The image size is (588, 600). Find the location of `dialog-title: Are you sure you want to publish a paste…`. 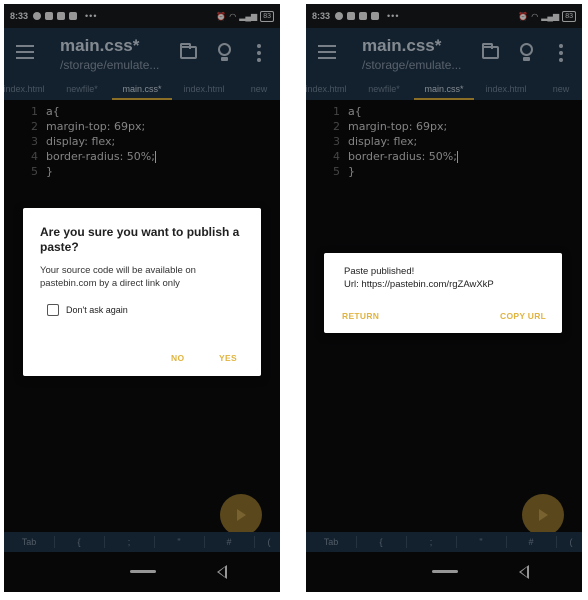

dialog-title: Are you sure you want to publish a paste… is located at coordinates (140, 239).